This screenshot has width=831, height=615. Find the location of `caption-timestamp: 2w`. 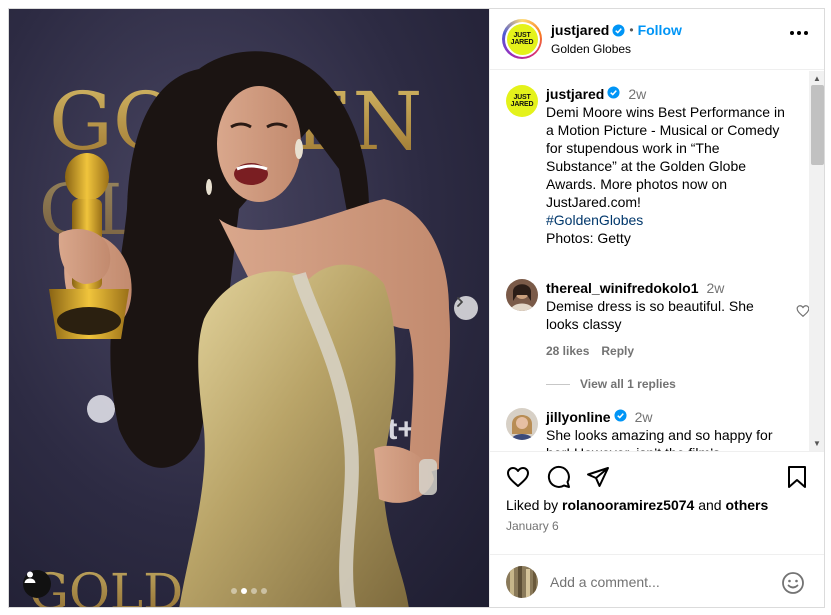

caption-timestamp: 2w is located at coordinates (637, 94).